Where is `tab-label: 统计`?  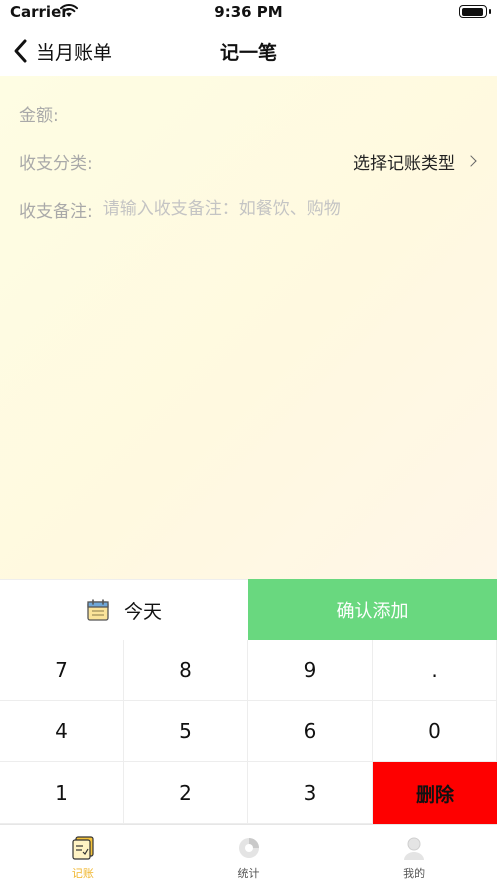 tab-label: 统计 is located at coordinates (248, 873).